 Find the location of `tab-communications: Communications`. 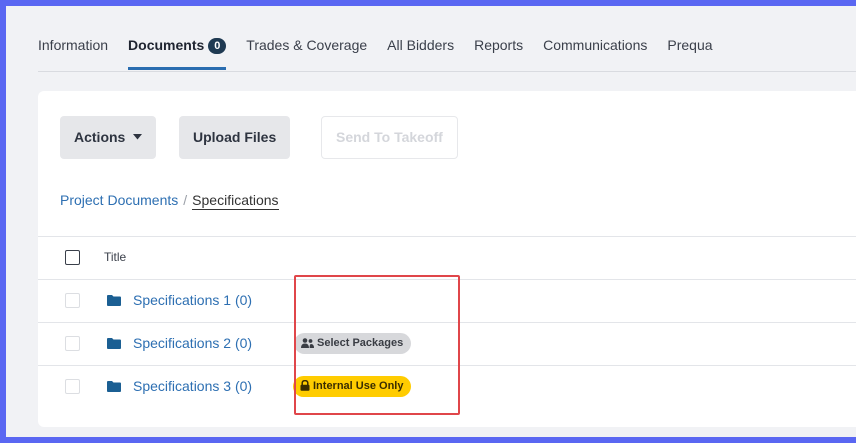

tab-communications: Communications is located at coordinates (595, 52).